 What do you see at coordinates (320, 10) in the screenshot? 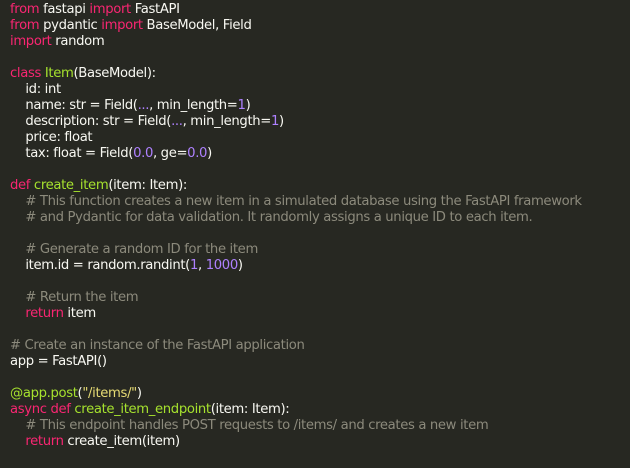
I see `code-line: from fastapi import FastAPI` at bounding box center [320, 10].